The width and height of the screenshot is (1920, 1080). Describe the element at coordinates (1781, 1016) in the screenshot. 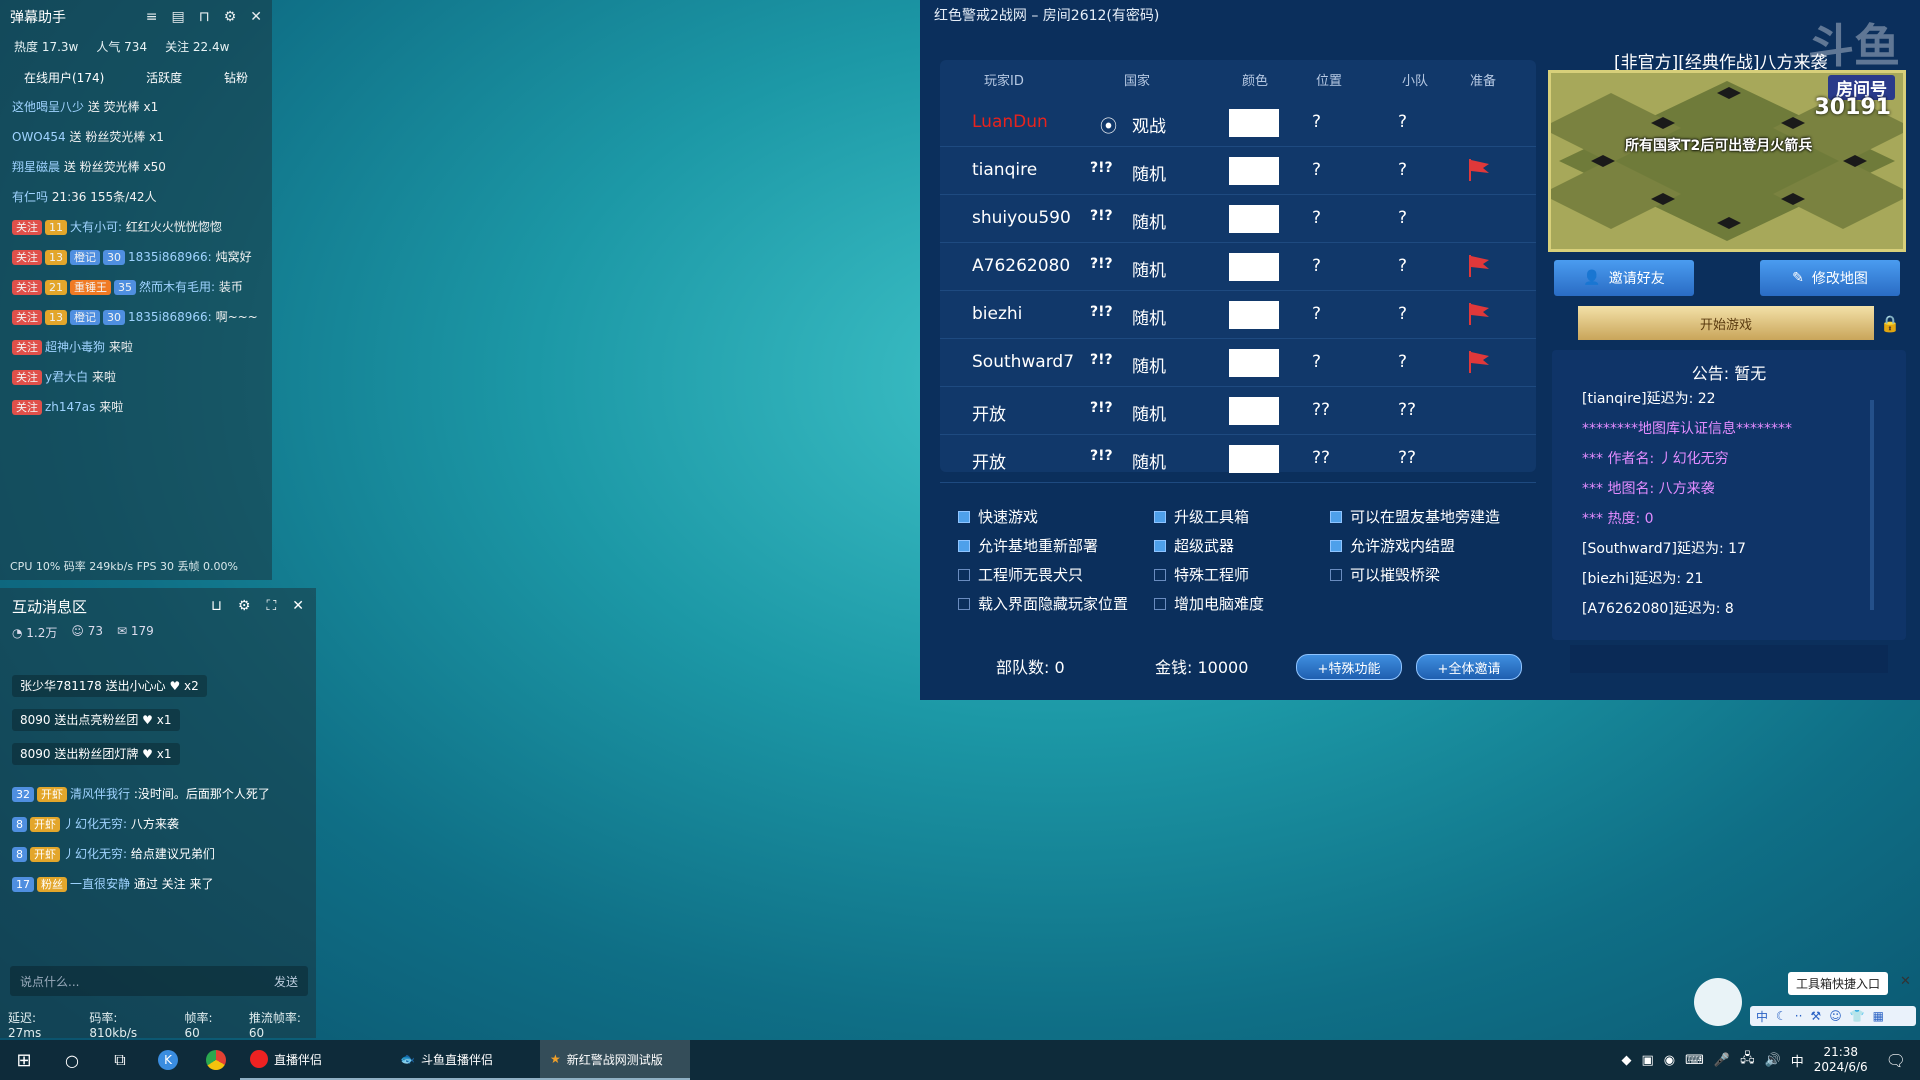

I see `moon-icon: ☾` at that location.